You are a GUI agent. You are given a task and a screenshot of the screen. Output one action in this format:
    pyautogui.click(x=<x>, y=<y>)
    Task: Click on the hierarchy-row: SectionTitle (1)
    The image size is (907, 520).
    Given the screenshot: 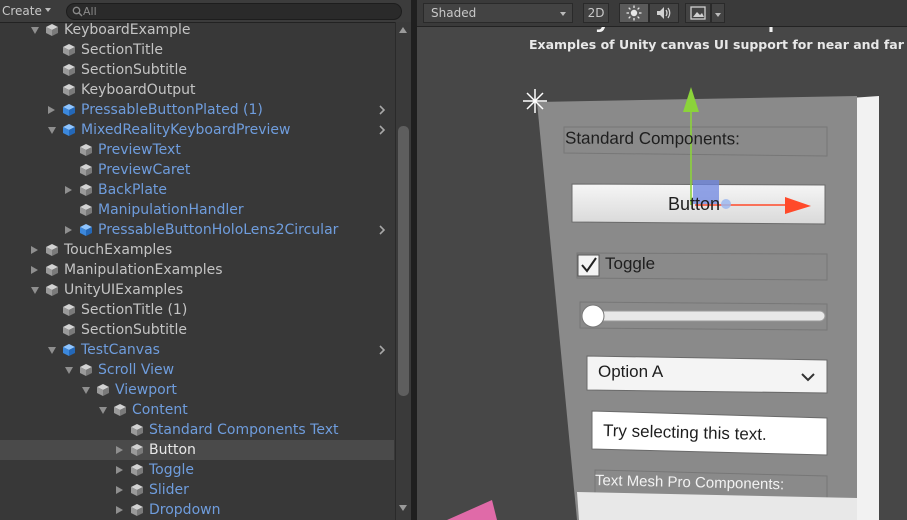 What is the action you would take?
    pyautogui.click(x=197, y=310)
    